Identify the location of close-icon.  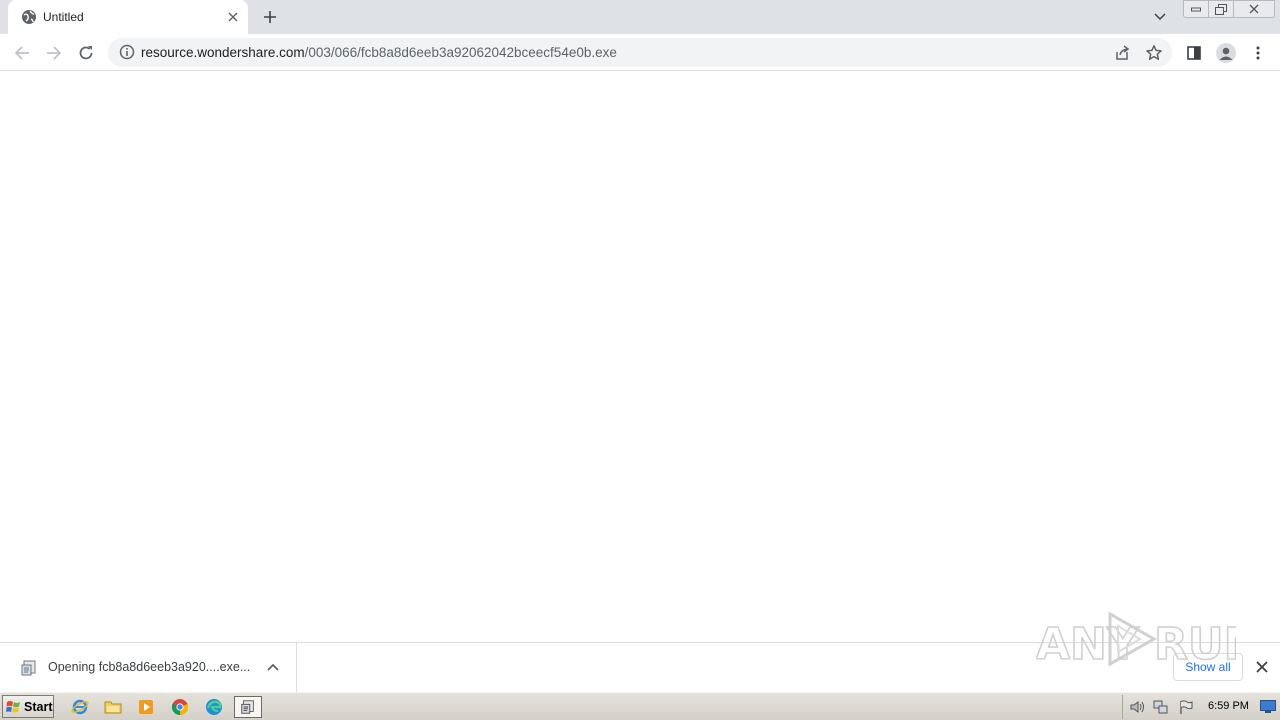
(1262, 667).